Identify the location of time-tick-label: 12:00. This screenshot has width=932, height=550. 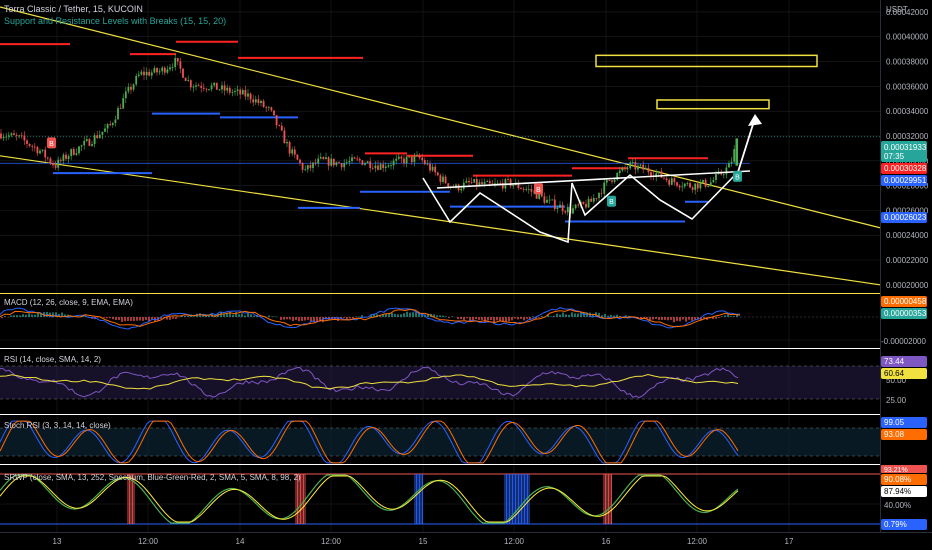
(697, 541).